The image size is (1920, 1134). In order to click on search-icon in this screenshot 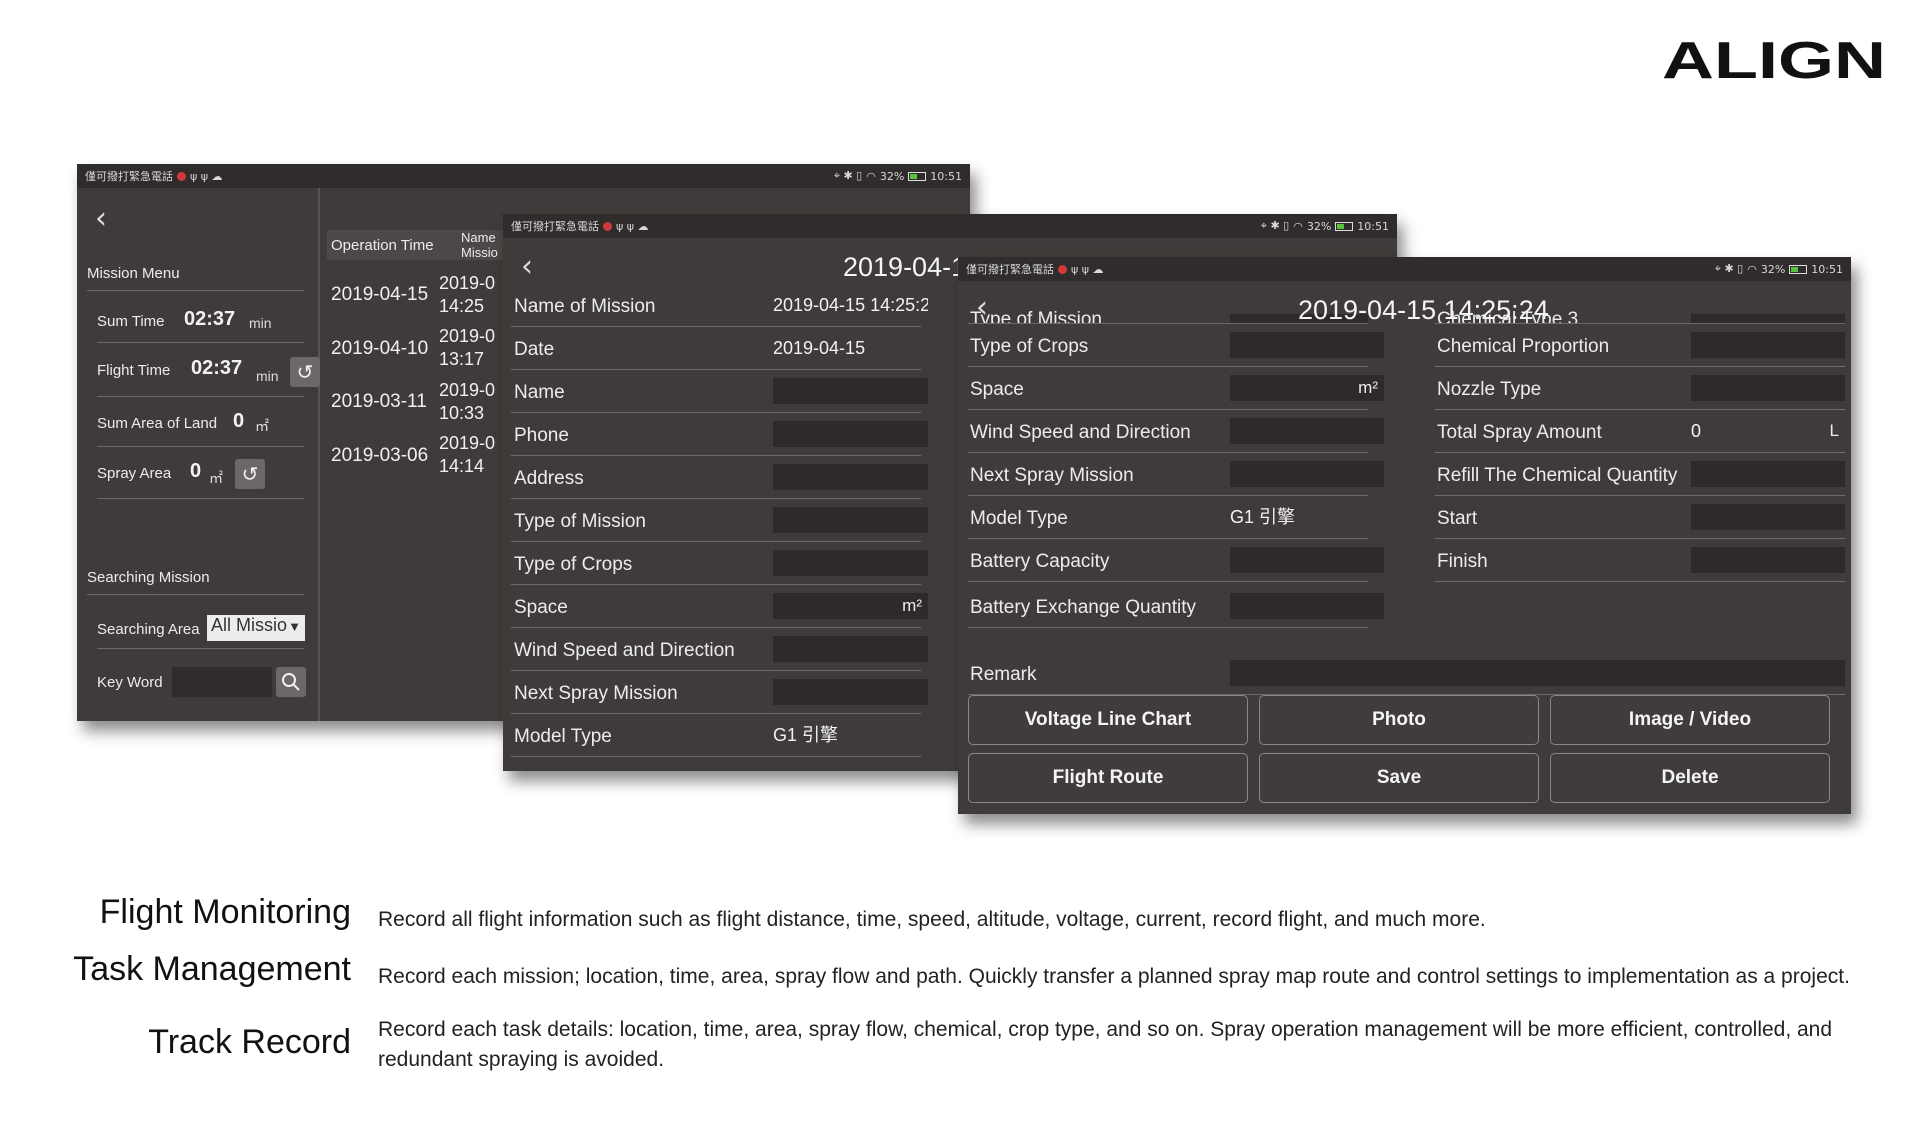, I will do `click(291, 682)`.